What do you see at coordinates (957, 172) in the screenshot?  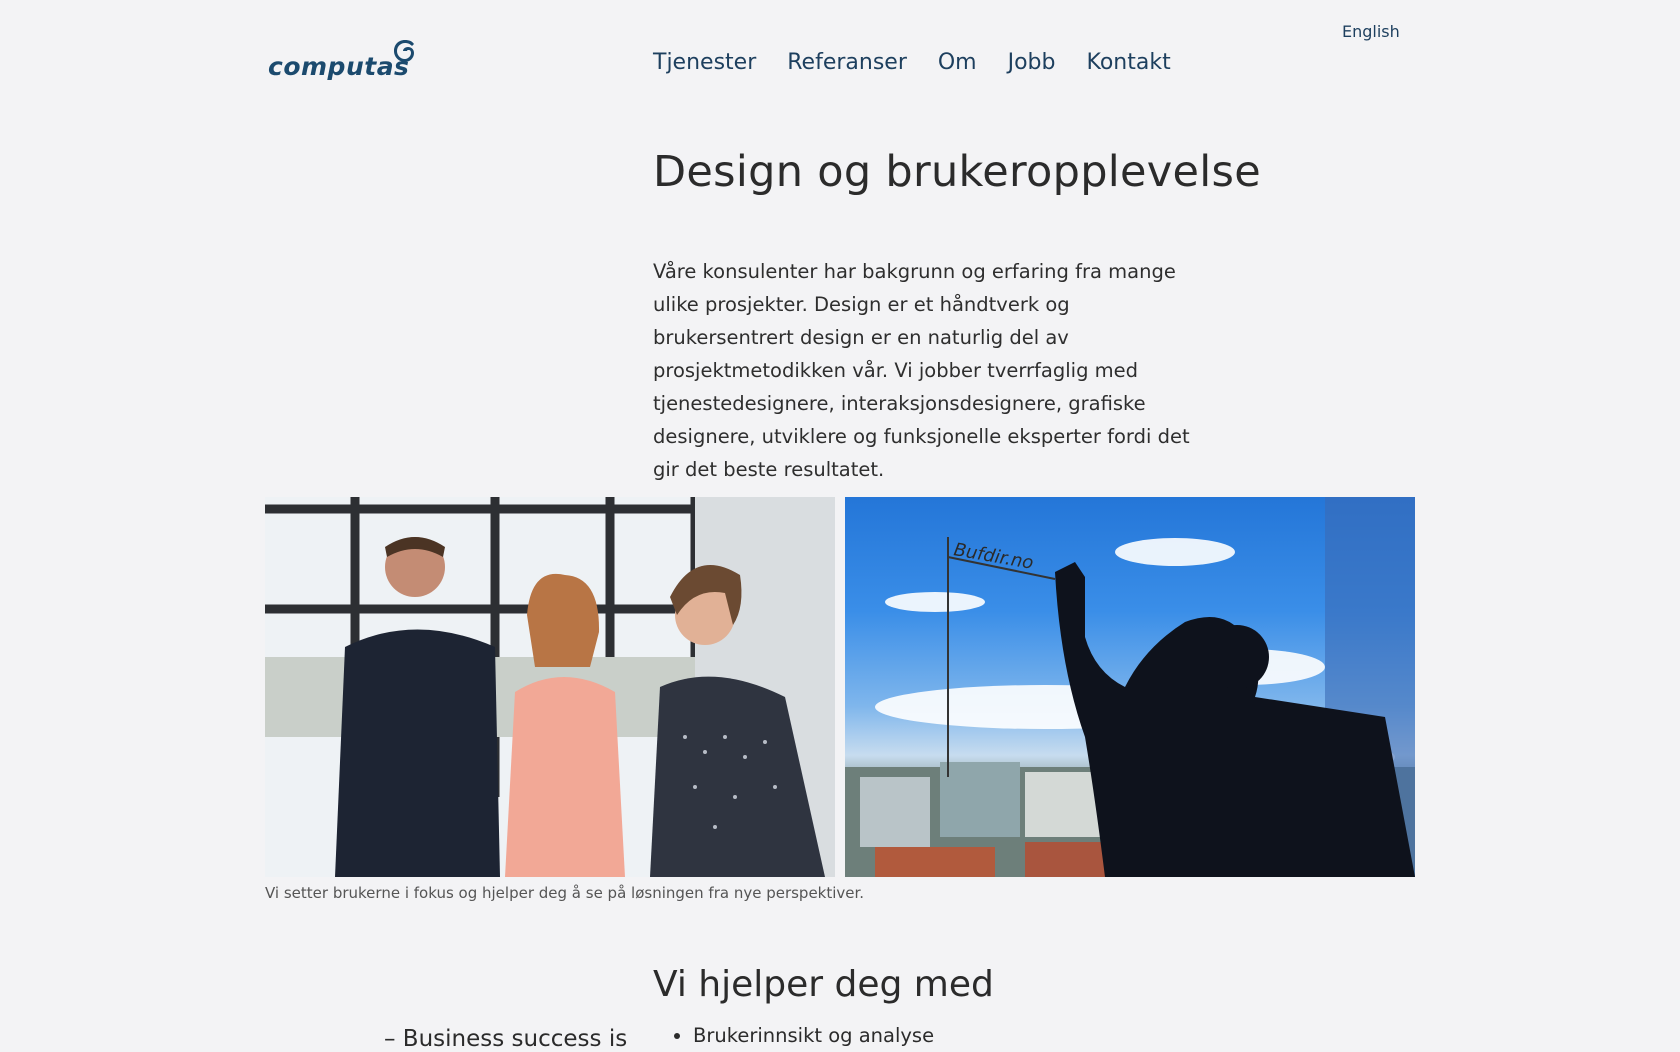 I see `page-title: Design og brukeropplevelse` at bounding box center [957, 172].